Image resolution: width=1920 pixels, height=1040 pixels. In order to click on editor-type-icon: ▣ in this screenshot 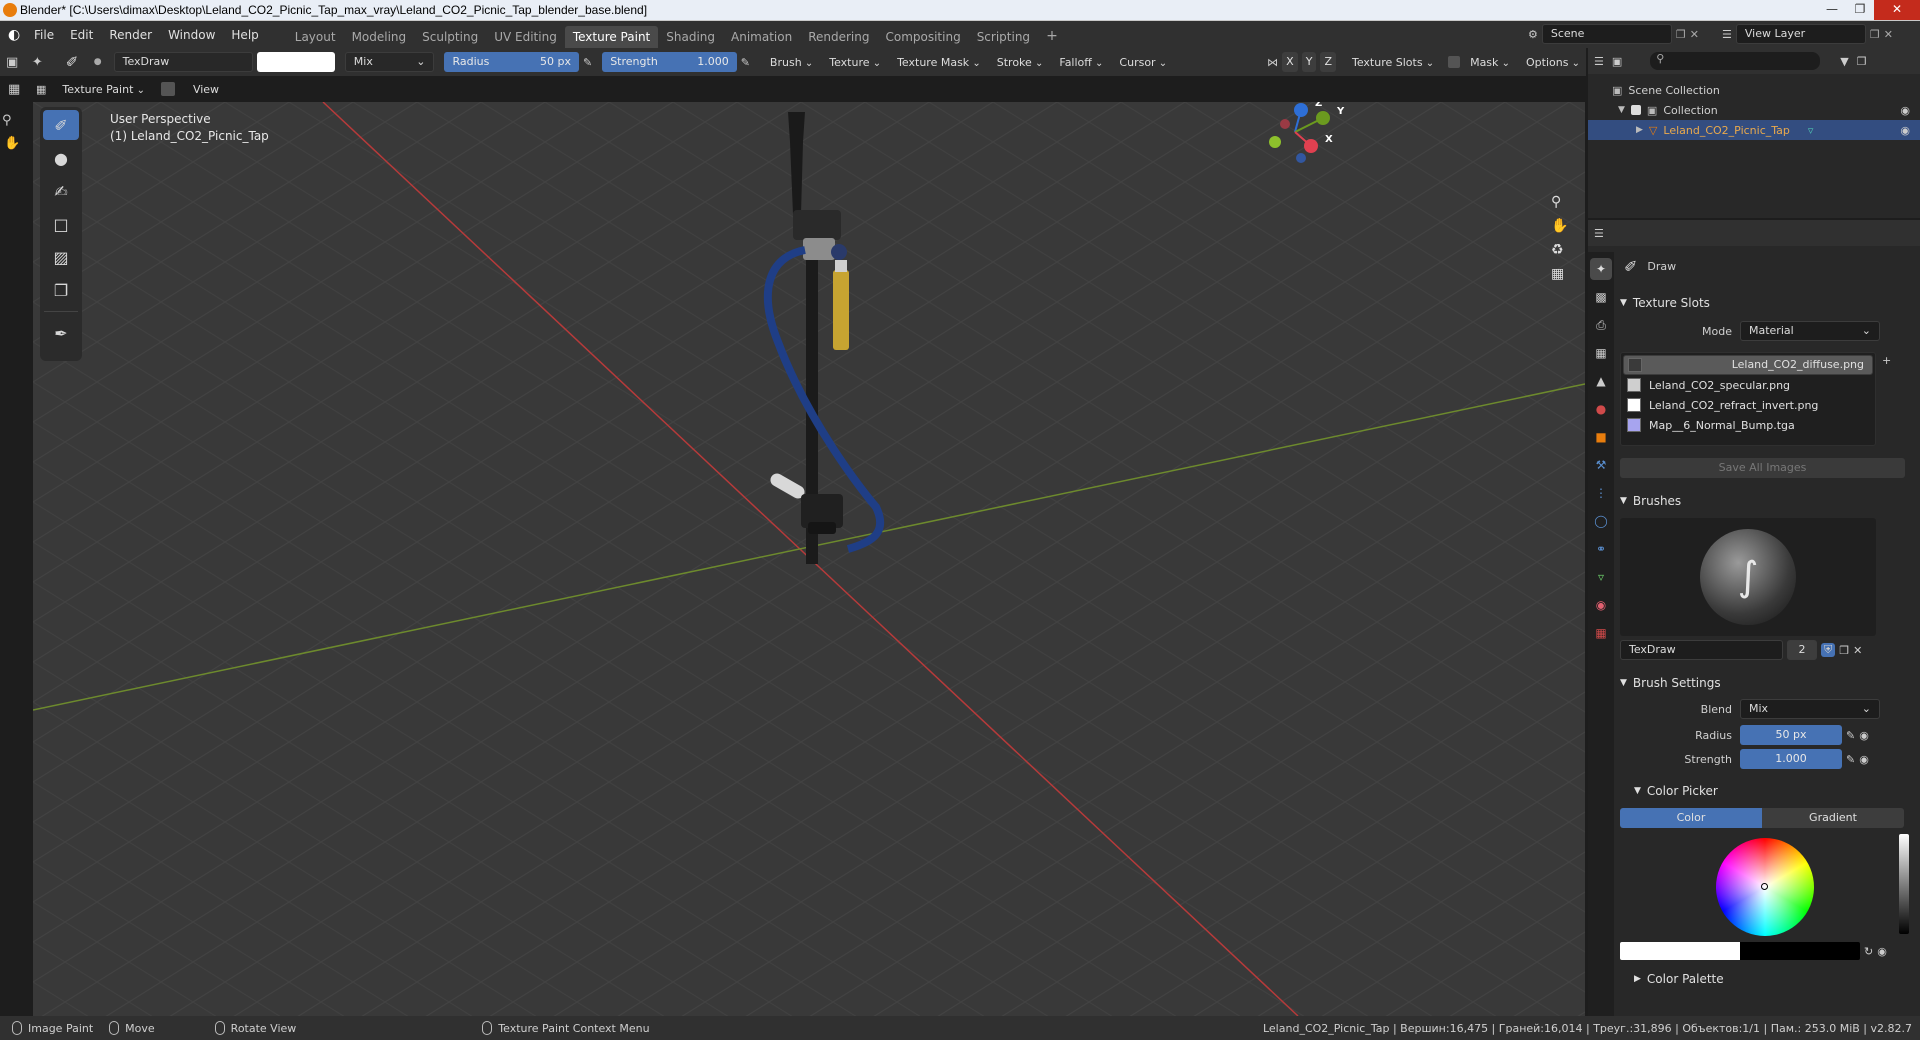, I will do `click(17, 62)`.